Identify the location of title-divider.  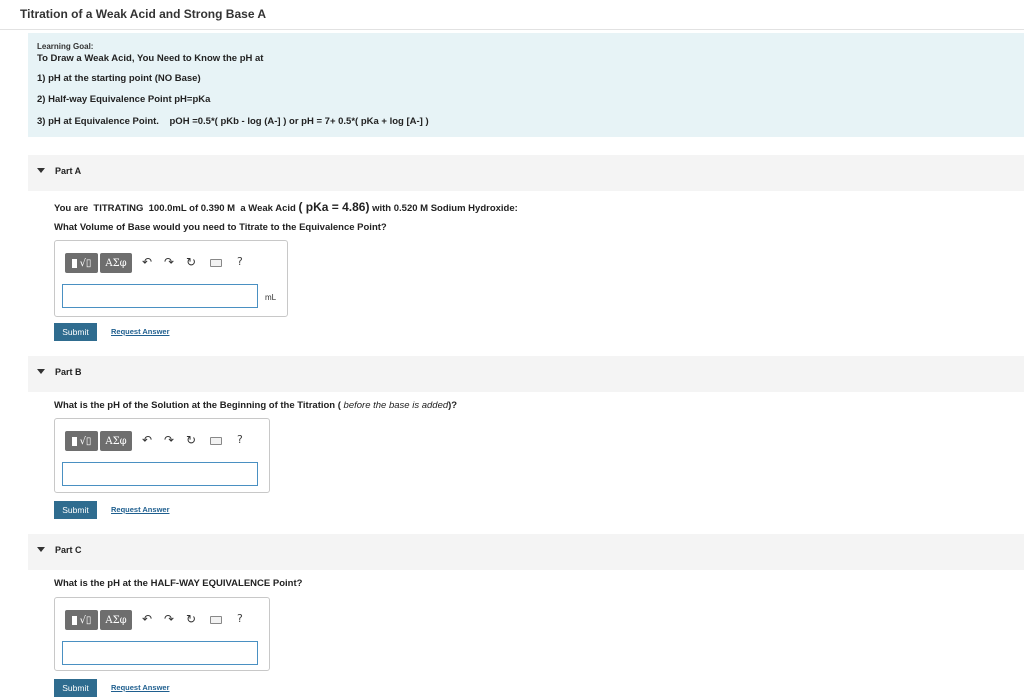
(512, 29).